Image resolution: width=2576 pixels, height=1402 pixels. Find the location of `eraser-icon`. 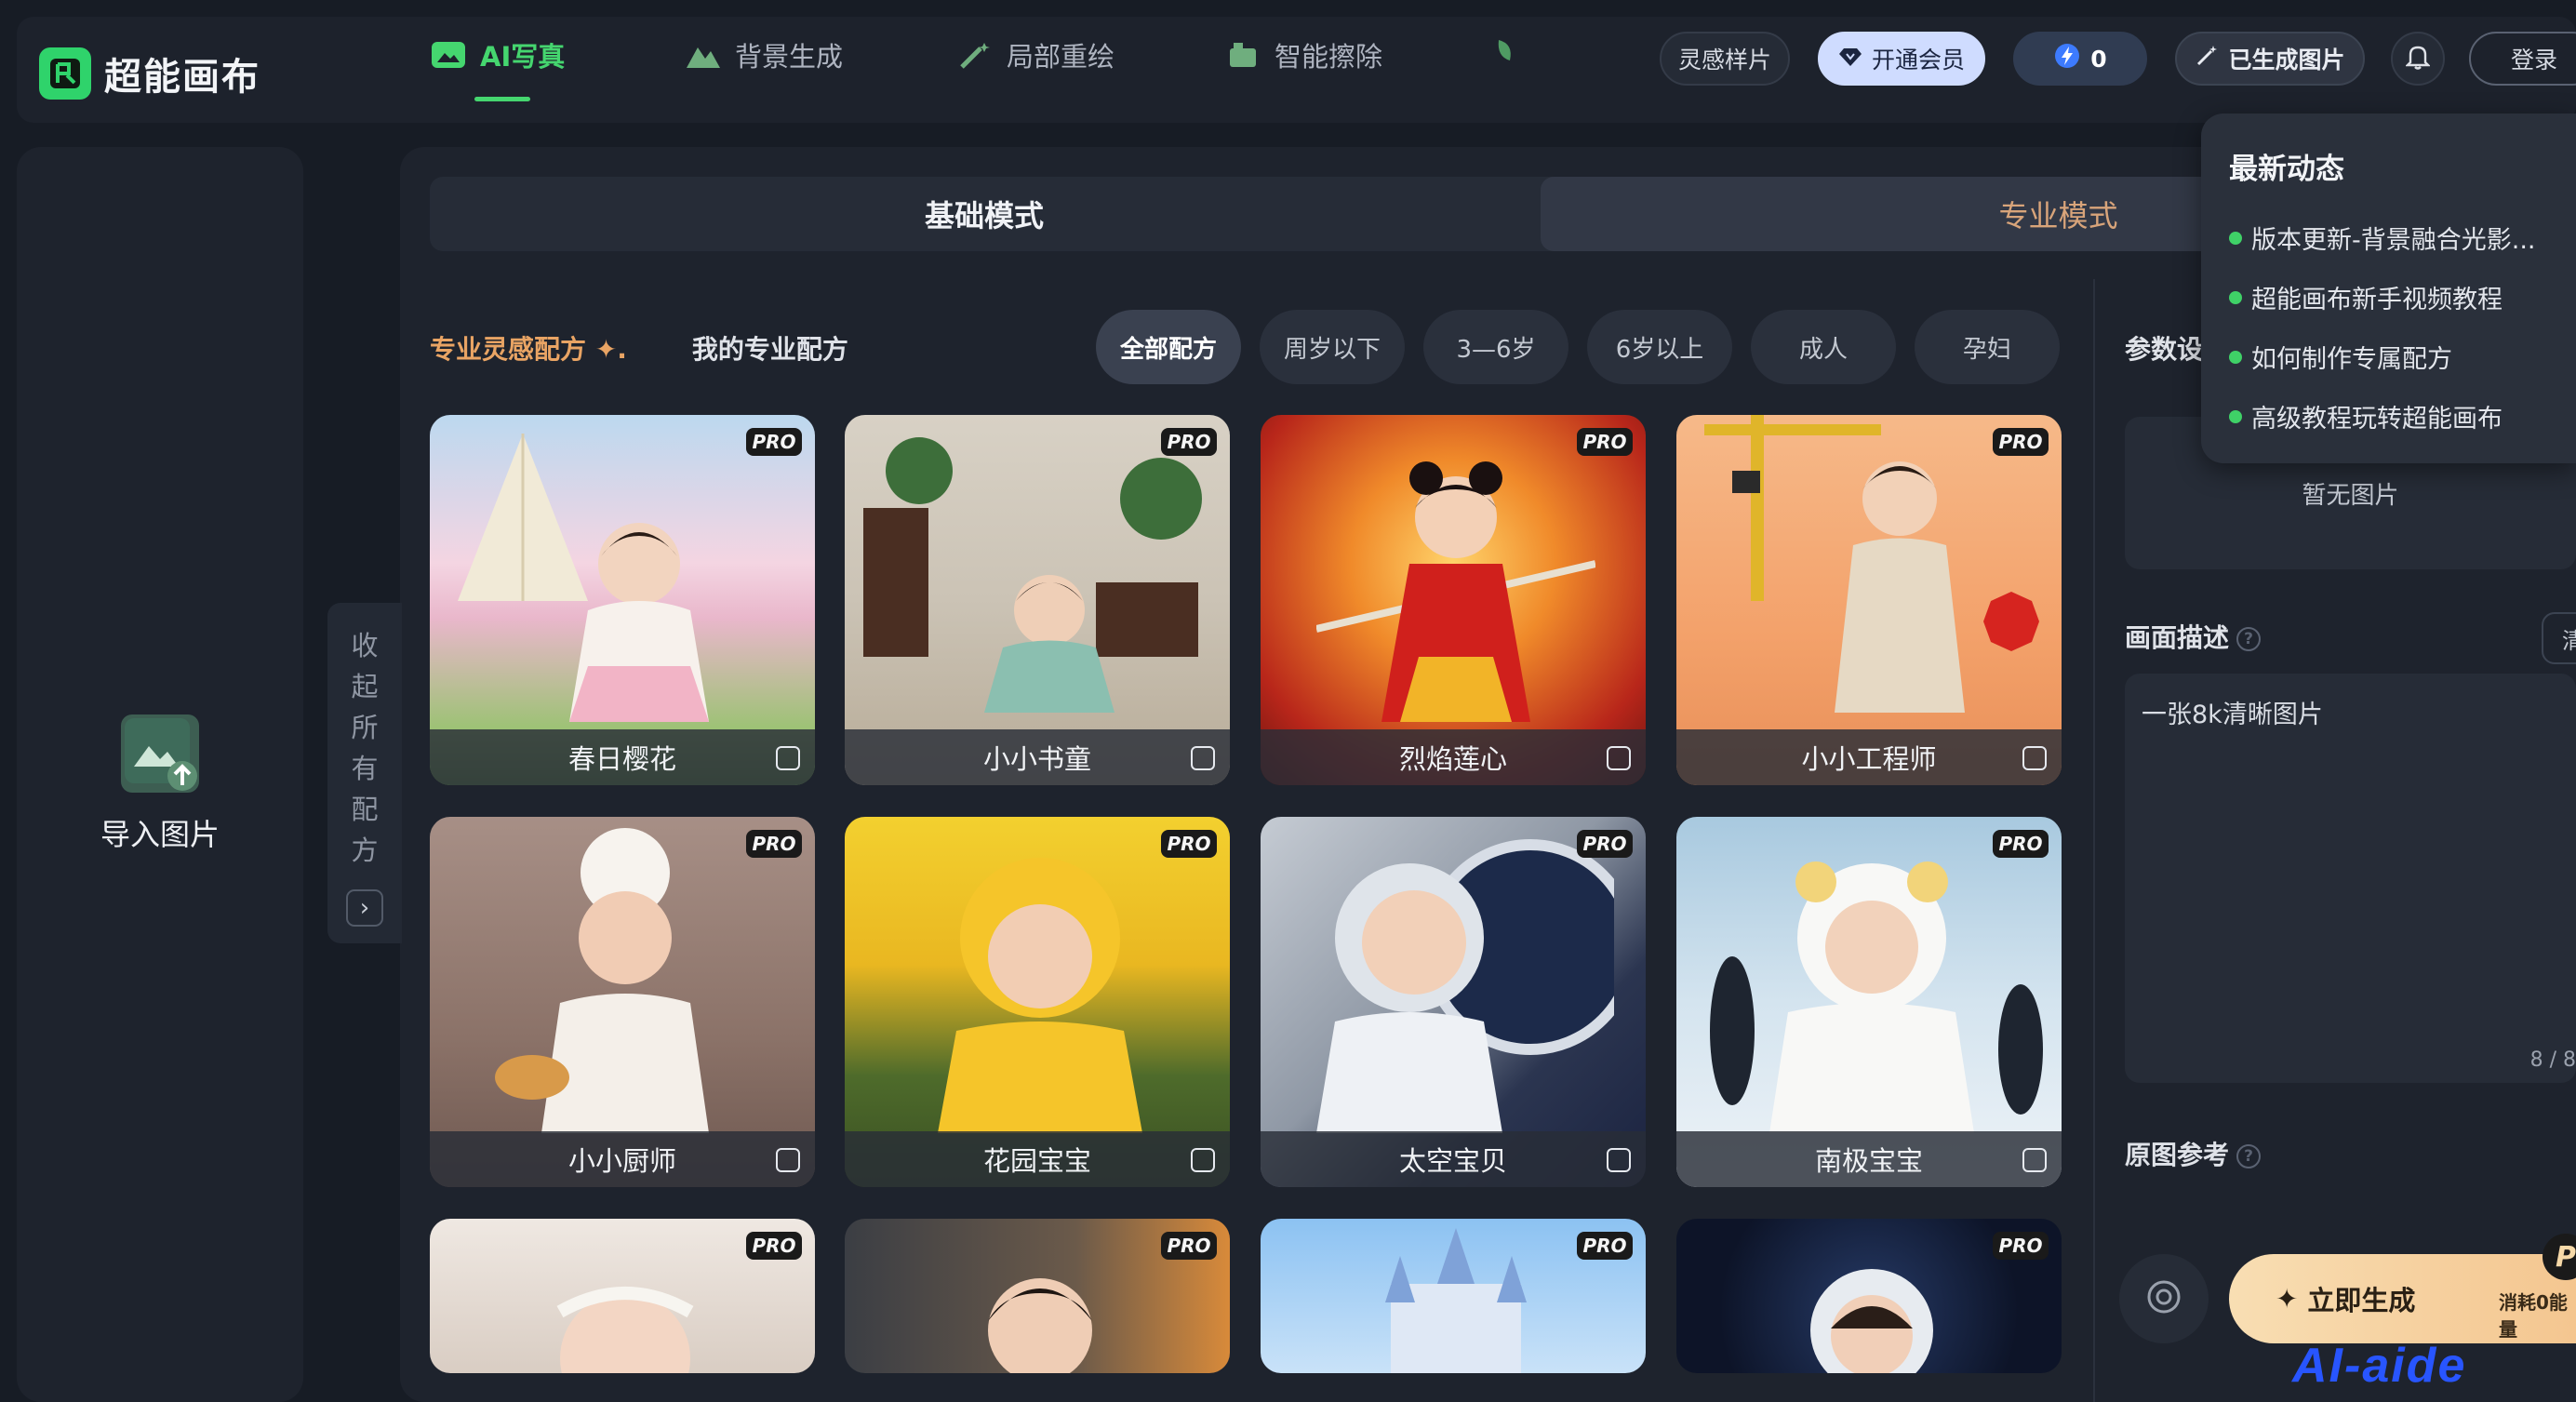

eraser-icon is located at coordinates (1242, 55).